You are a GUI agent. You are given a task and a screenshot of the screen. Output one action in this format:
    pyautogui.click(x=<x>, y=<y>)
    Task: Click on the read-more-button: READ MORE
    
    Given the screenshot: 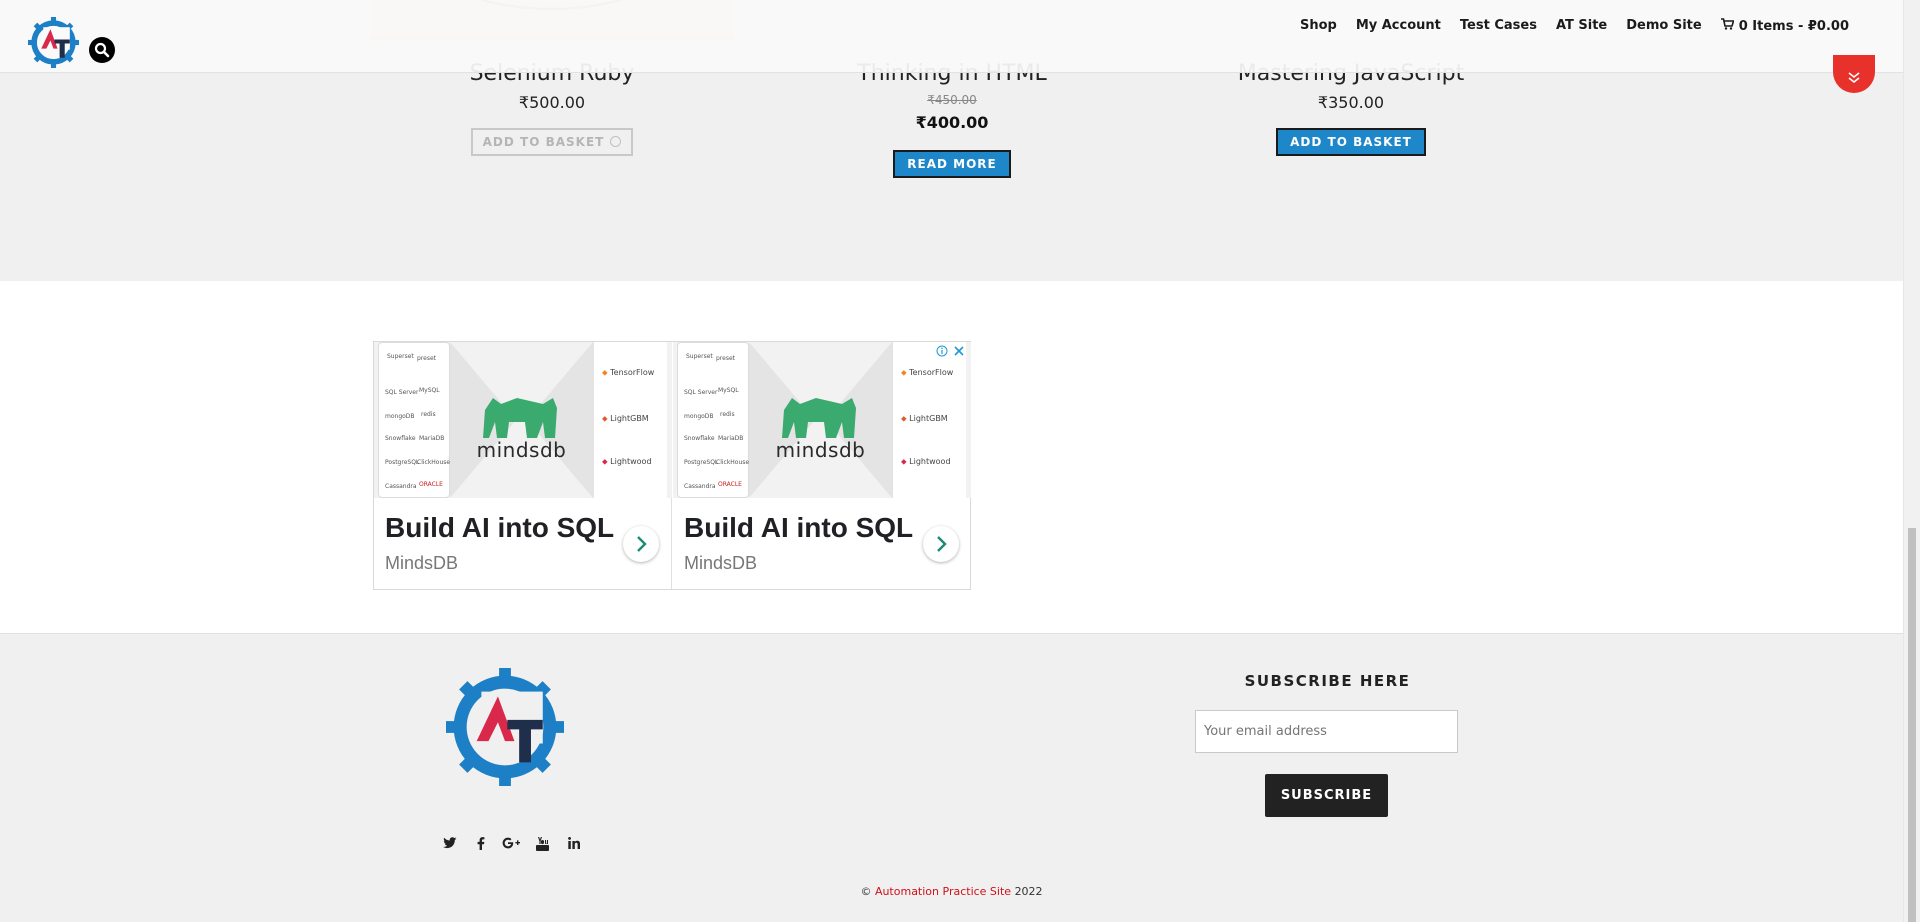 What is the action you would take?
    pyautogui.click(x=952, y=164)
    